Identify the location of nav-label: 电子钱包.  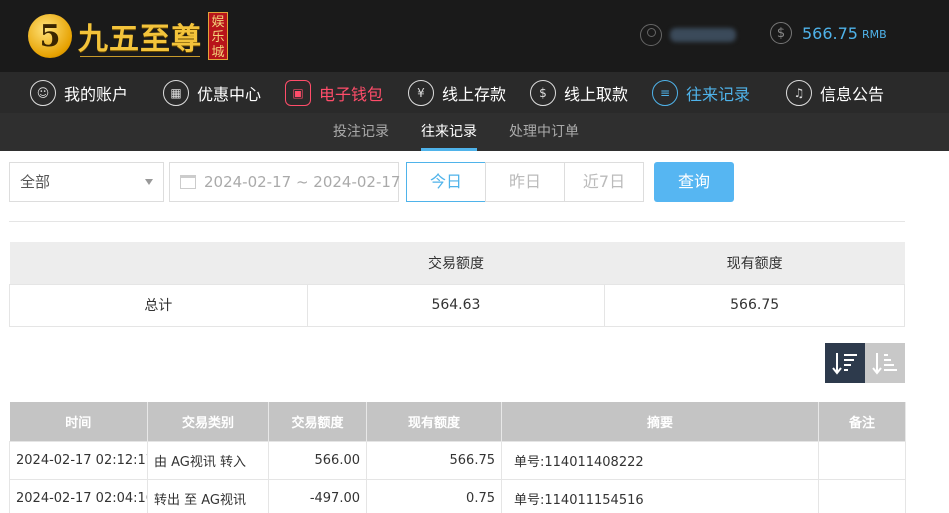
(351, 94).